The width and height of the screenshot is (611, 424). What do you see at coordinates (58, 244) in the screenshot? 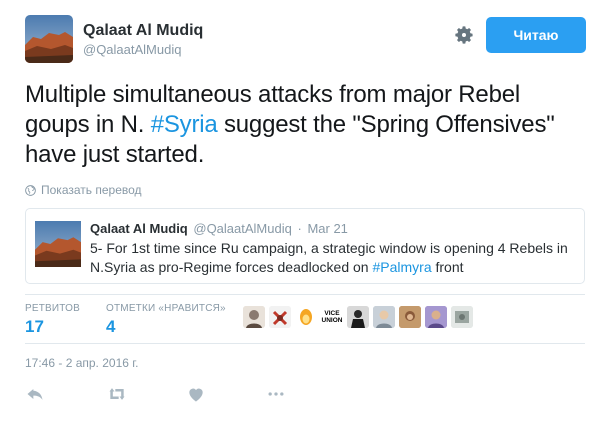
I see `quoted-tweet-avatar` at bounding box center [58, 244].